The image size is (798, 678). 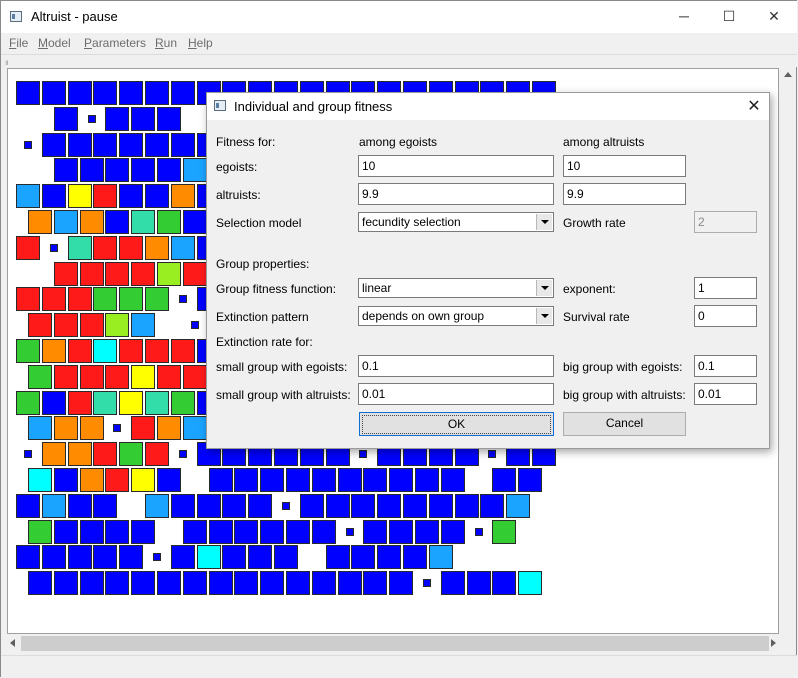 What do you see at coordinates (773, 643) in the screenshot?
I see `scroll-right-icon` at bounding box center [773, 643].